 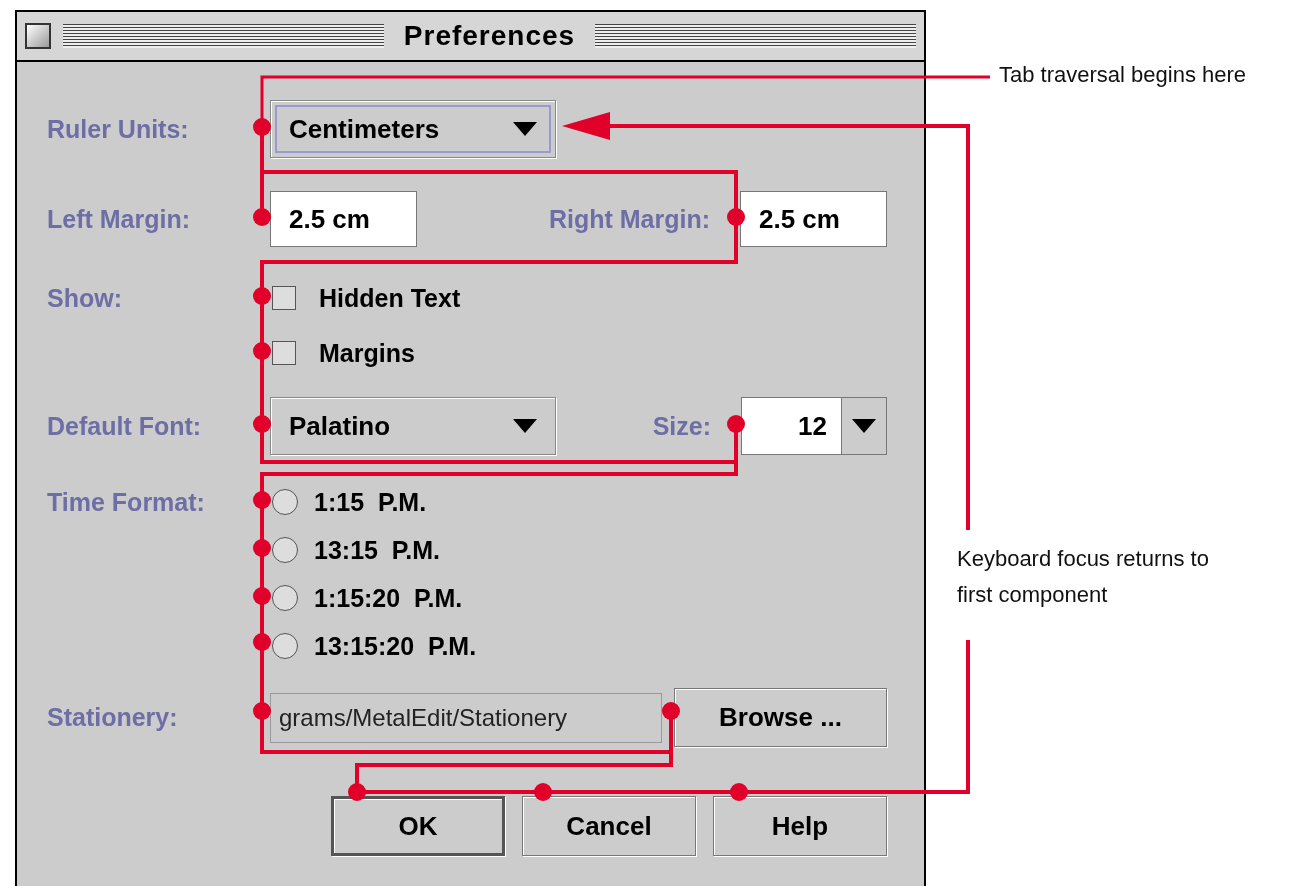 What do you see at coordinates (1083, 577) in the screenshot?
I see `annotation-text: Keyboard focus returns to first component` at bounding box center [1083, 577].